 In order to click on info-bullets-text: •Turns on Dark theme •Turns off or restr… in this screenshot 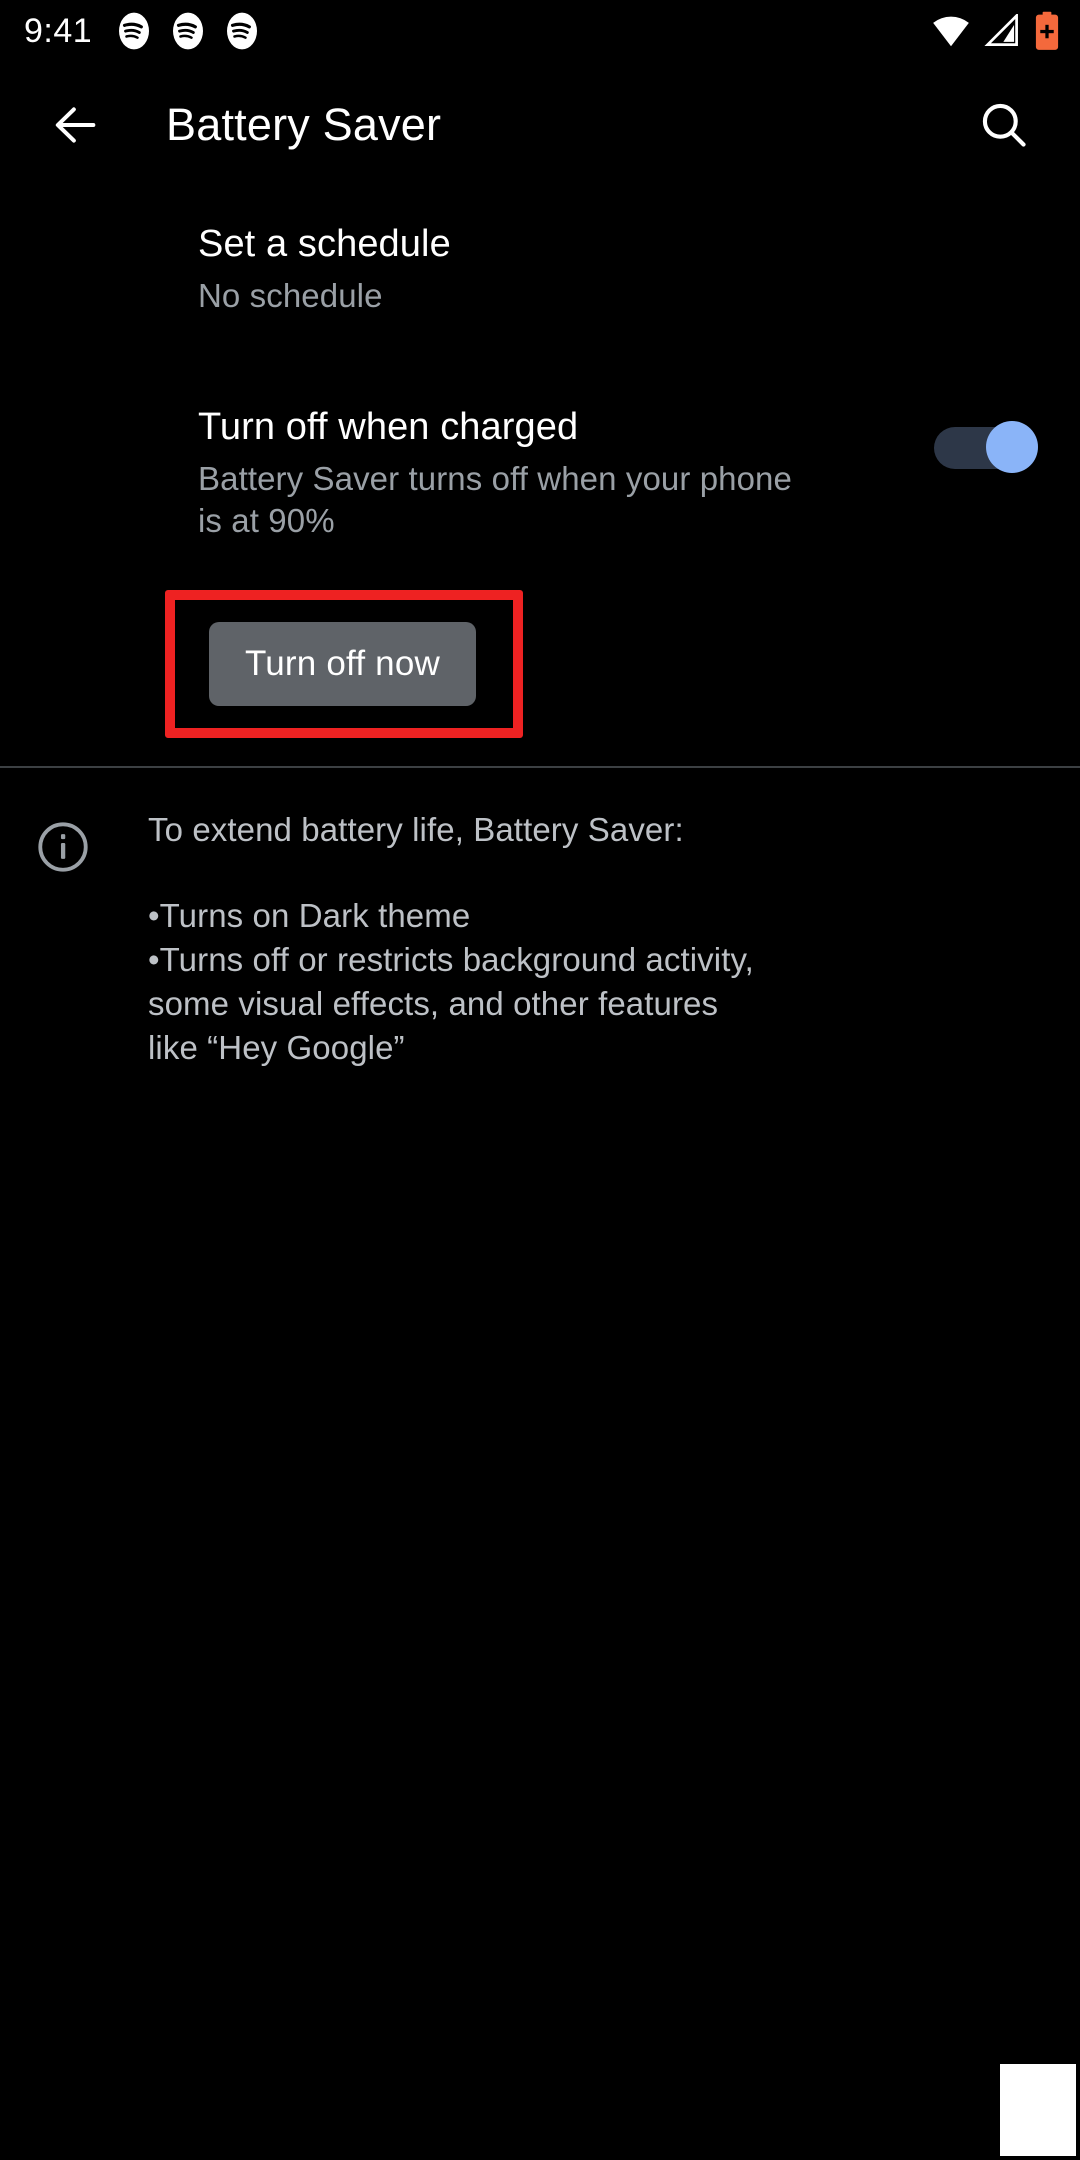, I will do `click(451, 981)`.